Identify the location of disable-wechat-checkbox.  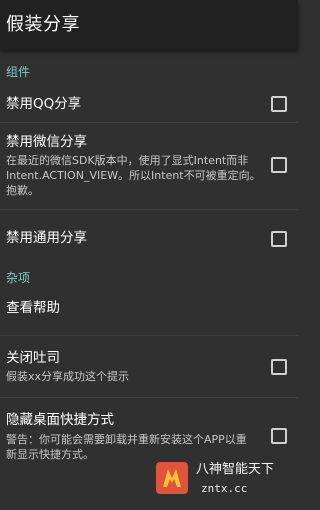
(279, 165).